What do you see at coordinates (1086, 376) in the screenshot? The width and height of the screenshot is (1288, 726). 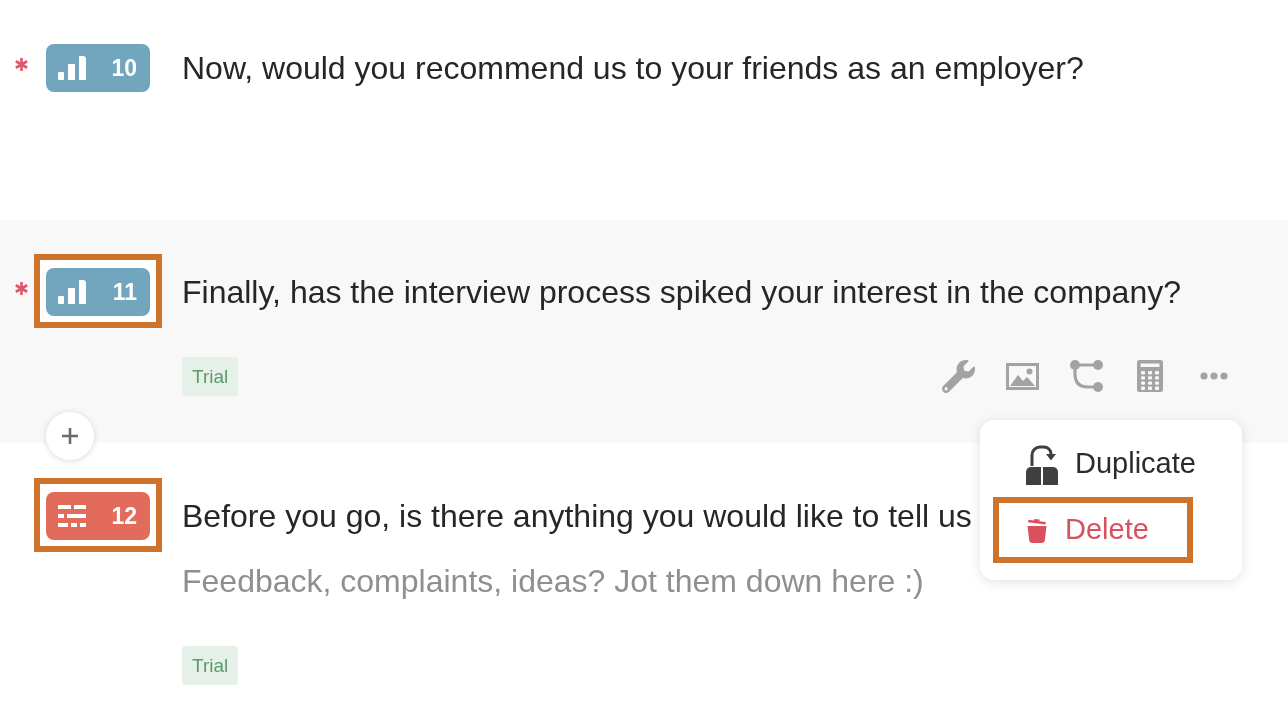 I see `branch-icon` at bounding box center [1086, 376].